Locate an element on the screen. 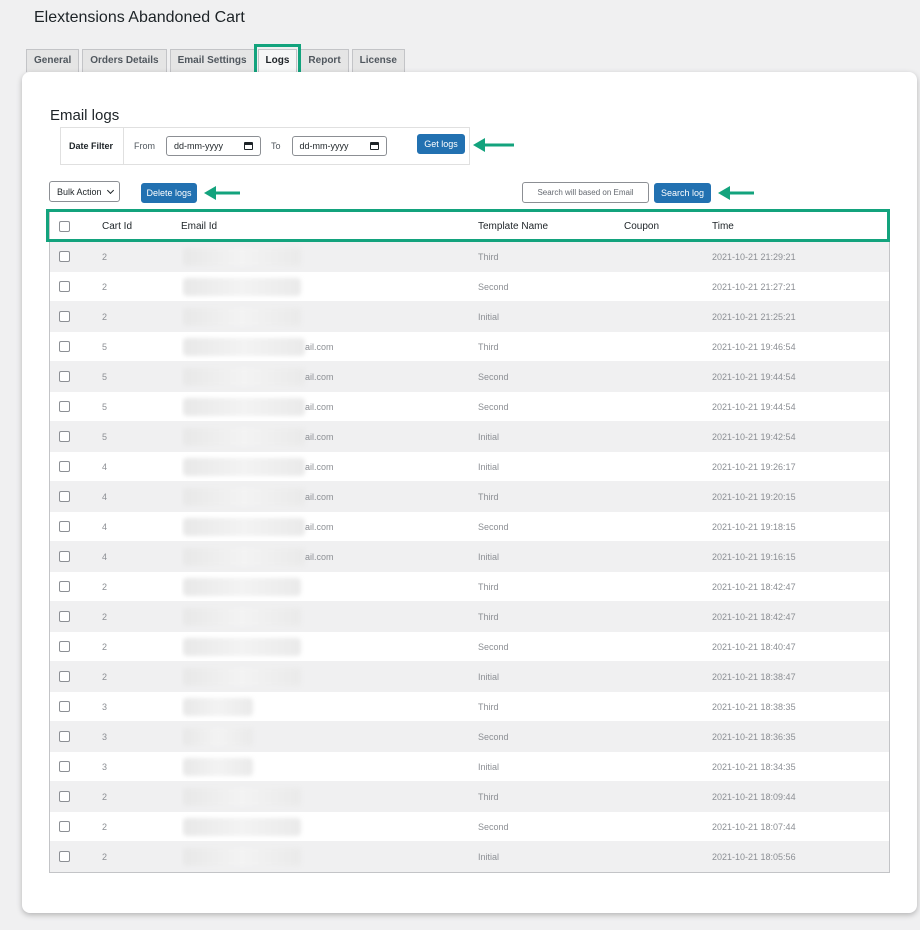 The width and height of the screenshot is (920, 930). time-cell: 2021-10-21 18:34:35 is located at coordinates (754, 766).